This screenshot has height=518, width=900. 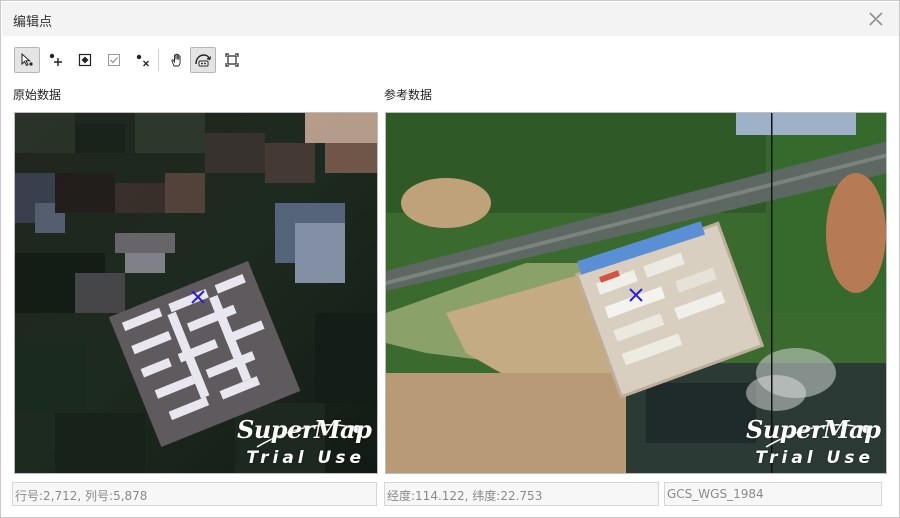 I want to click on close-button, so click(x=876, y=19).